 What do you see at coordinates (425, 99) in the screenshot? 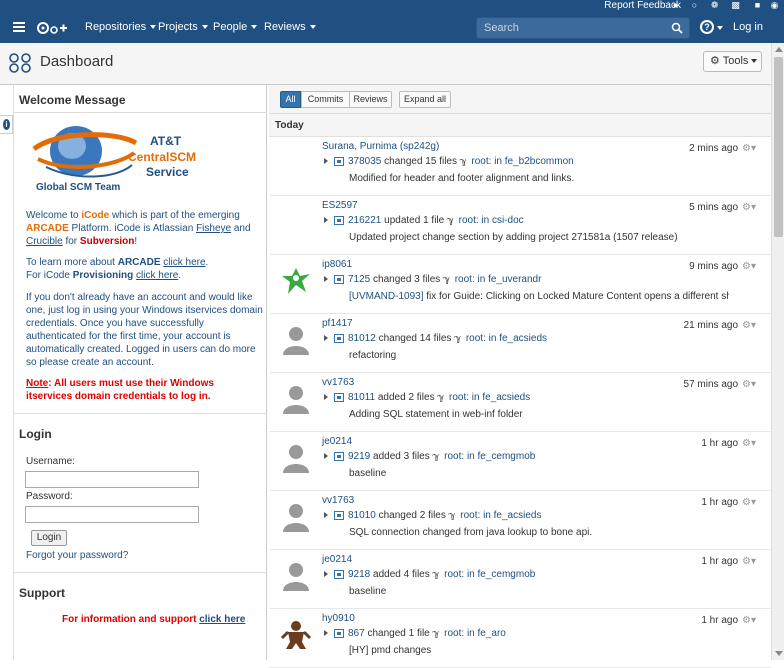
I see `expand-all-button: Expand all` at bounding box center [425, 99].